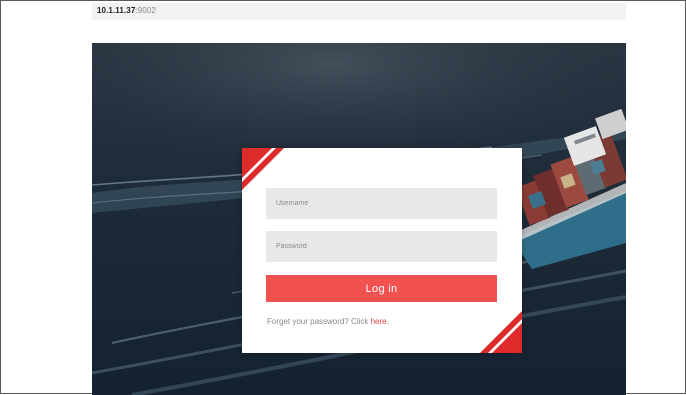 This screenshot has width=686, height=395. I want to click on forgot-password-text: Forget your password? Click here., so click(328, 321).